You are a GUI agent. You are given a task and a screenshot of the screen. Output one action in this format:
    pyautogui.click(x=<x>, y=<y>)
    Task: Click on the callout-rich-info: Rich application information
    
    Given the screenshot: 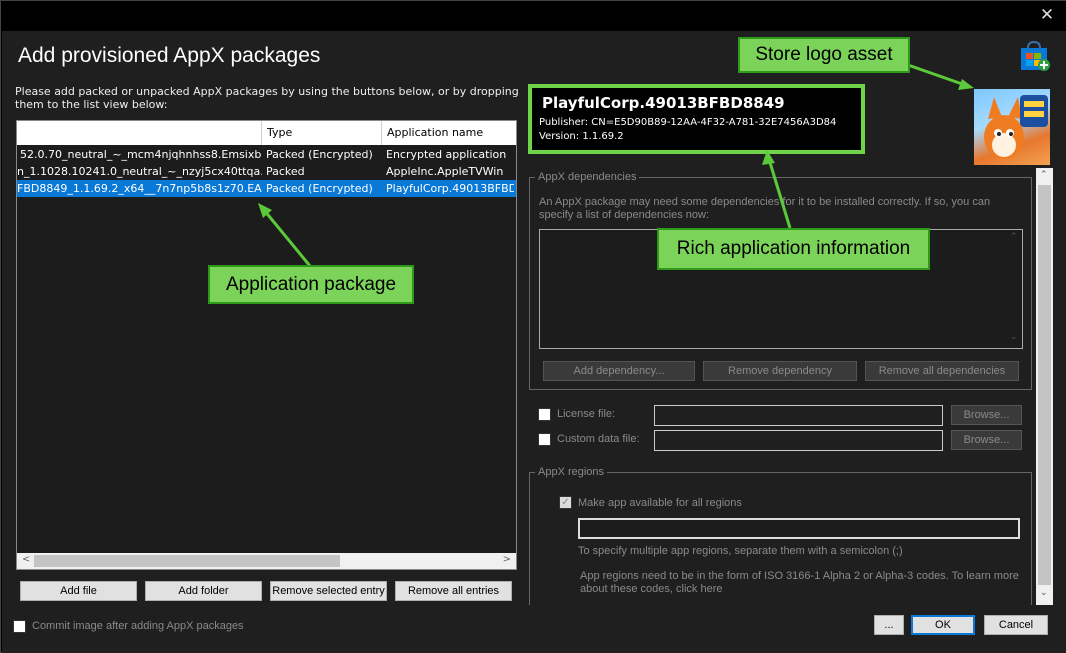 What is the action you would take?
    pyautogui.click(x=793, y=249)
    